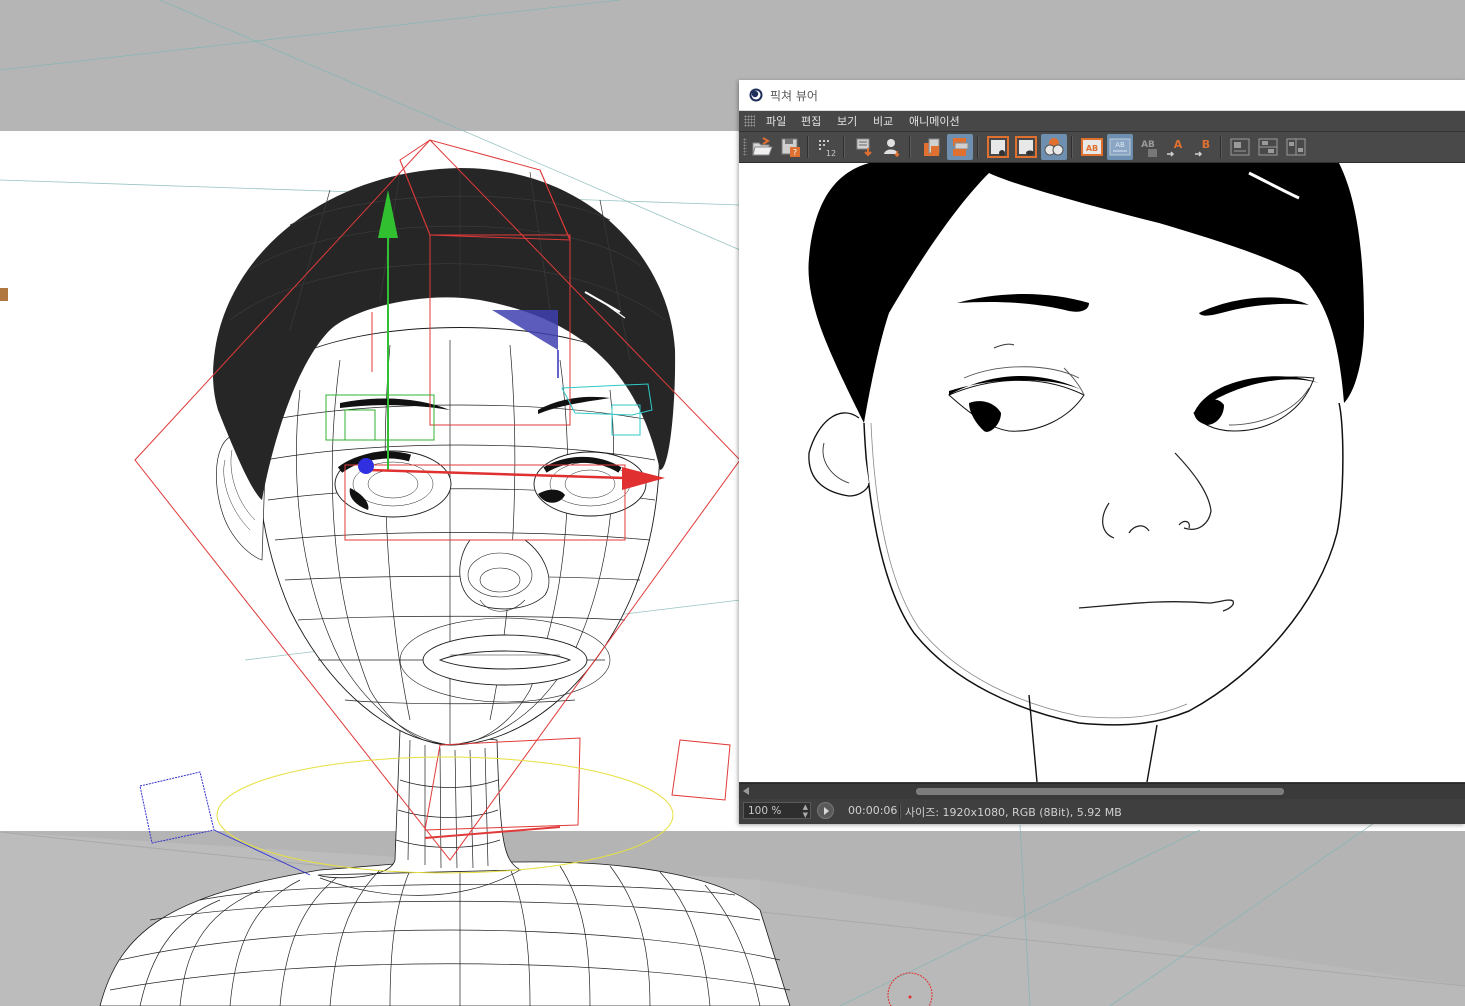  I want to click on ab-compare-button: AB, so click(1092, 147).